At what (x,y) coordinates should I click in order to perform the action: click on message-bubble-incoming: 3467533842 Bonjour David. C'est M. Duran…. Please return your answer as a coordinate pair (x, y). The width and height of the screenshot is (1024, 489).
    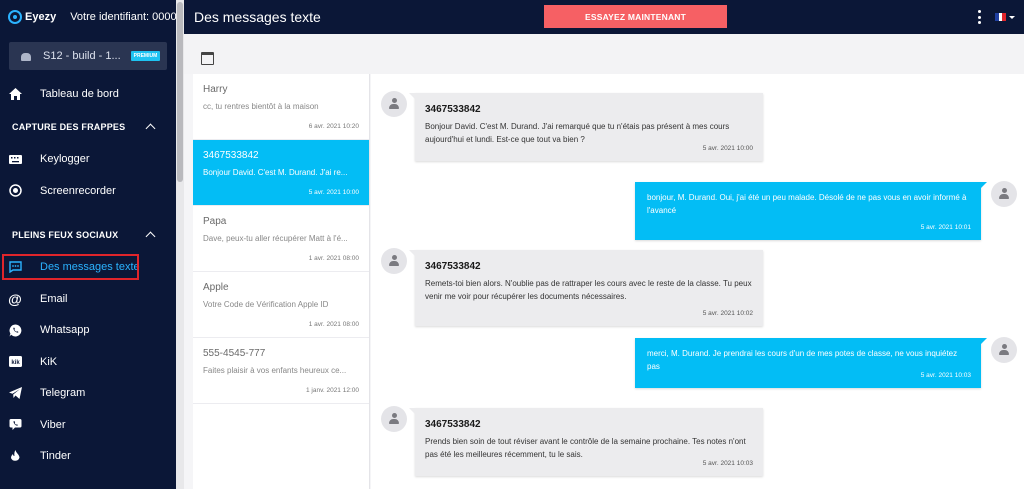
    Looking at the image, I should click on (586, 127).